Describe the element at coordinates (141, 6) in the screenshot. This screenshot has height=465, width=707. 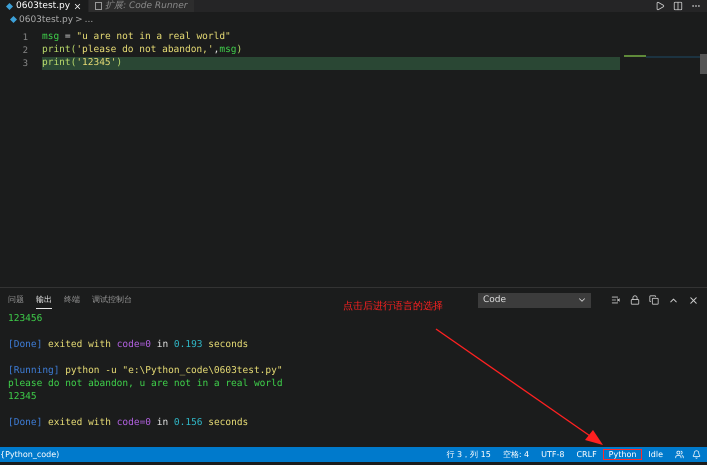
I see `editor-tab: 扩展: Code Runner` at that location.